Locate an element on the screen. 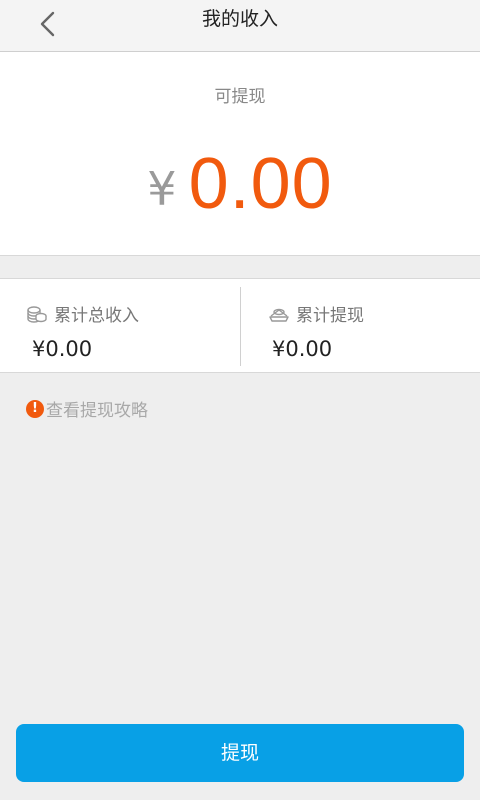 The width and height of the screenshot is (480, 800). withdraw-button: 提现 is located at coordinates (240, 753).